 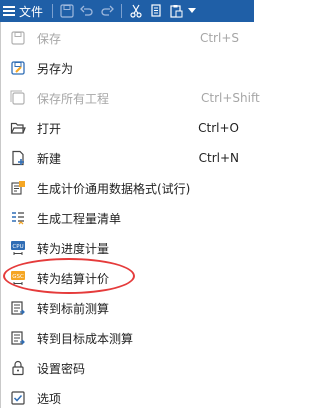 What do you see at coordinates (128, 308) in the screenshot?
I see `menu-item-pre-bid-estimate: 转到标前测算` at bounding box center [128, 308].